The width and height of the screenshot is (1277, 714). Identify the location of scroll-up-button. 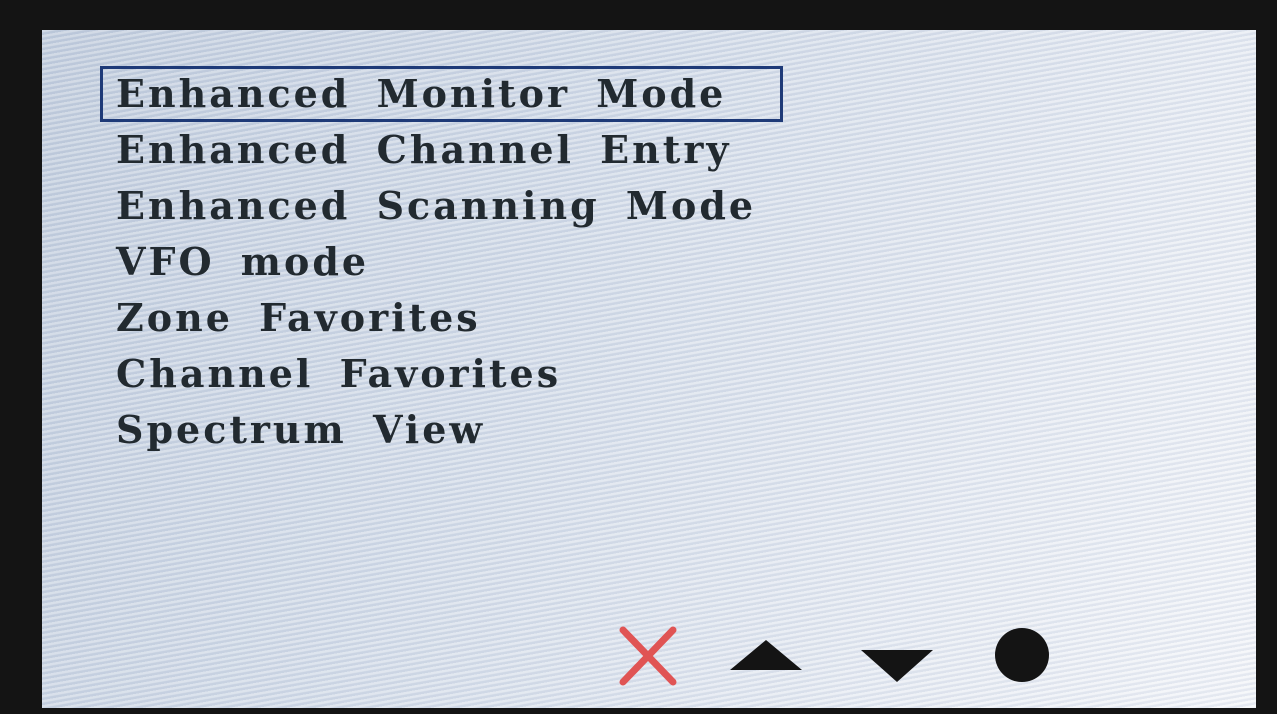
(766, 655).